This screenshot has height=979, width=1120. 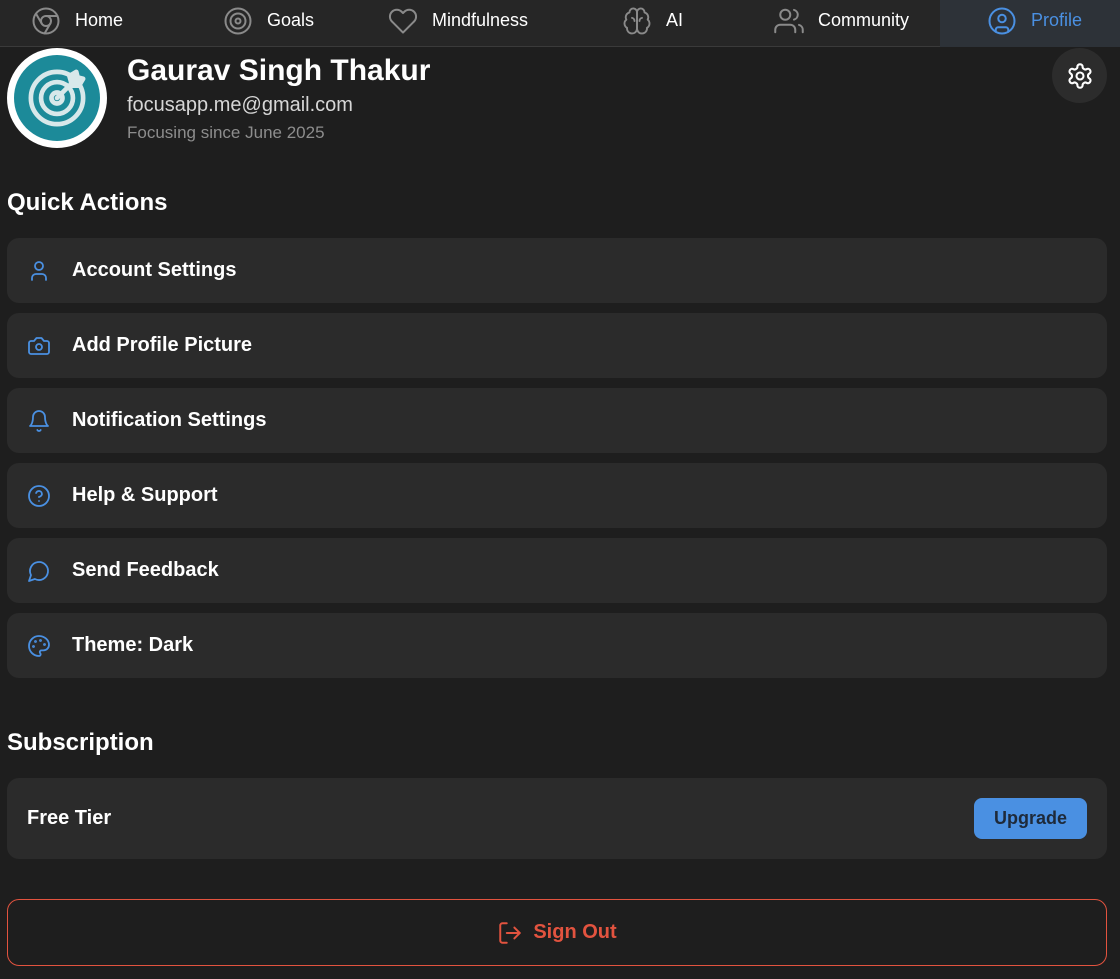 What do you see at coordinates (145, 570) in the screenshot?
I see `action-label: Send Feedback` at bounding box center [145, 570].